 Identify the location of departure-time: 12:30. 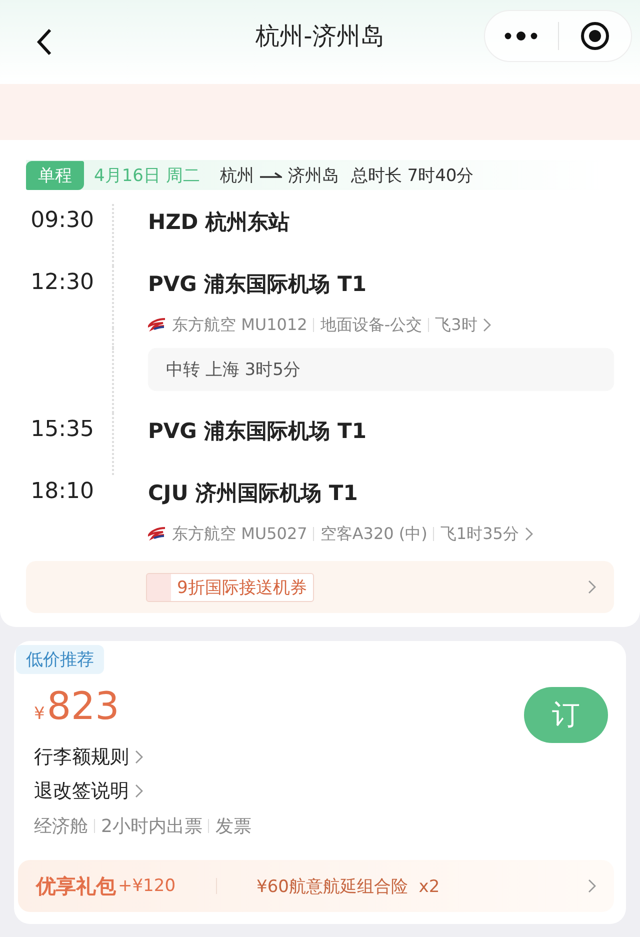
(62, 282).